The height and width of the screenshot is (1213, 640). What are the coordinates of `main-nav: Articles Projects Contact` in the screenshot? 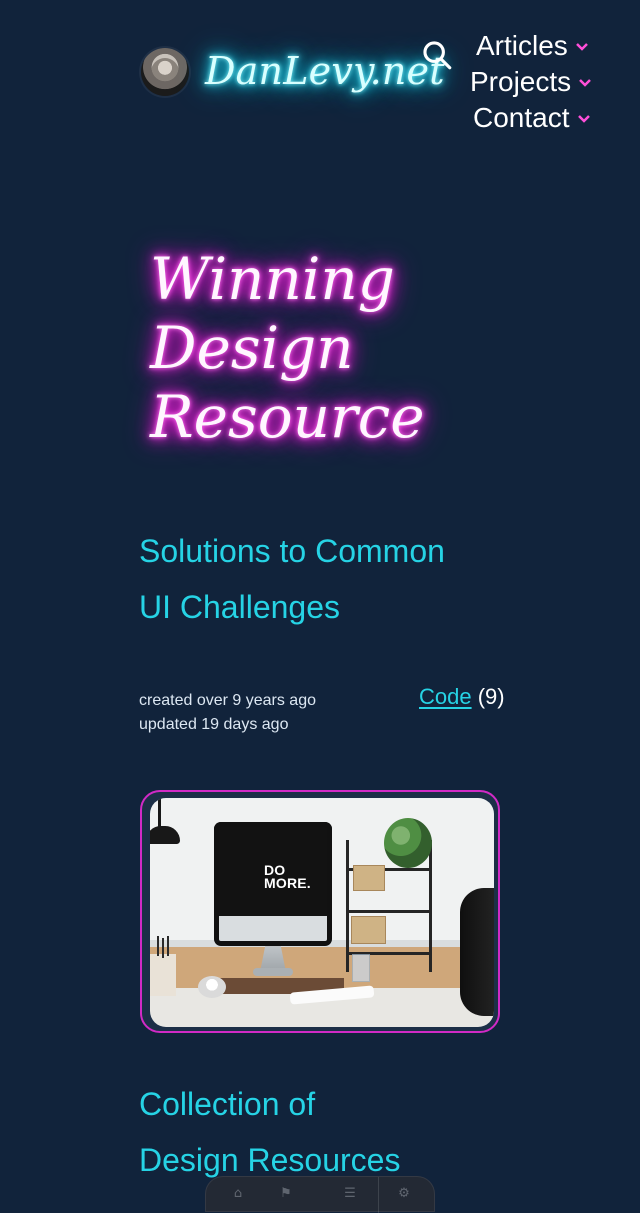 It's located at (535, 82).